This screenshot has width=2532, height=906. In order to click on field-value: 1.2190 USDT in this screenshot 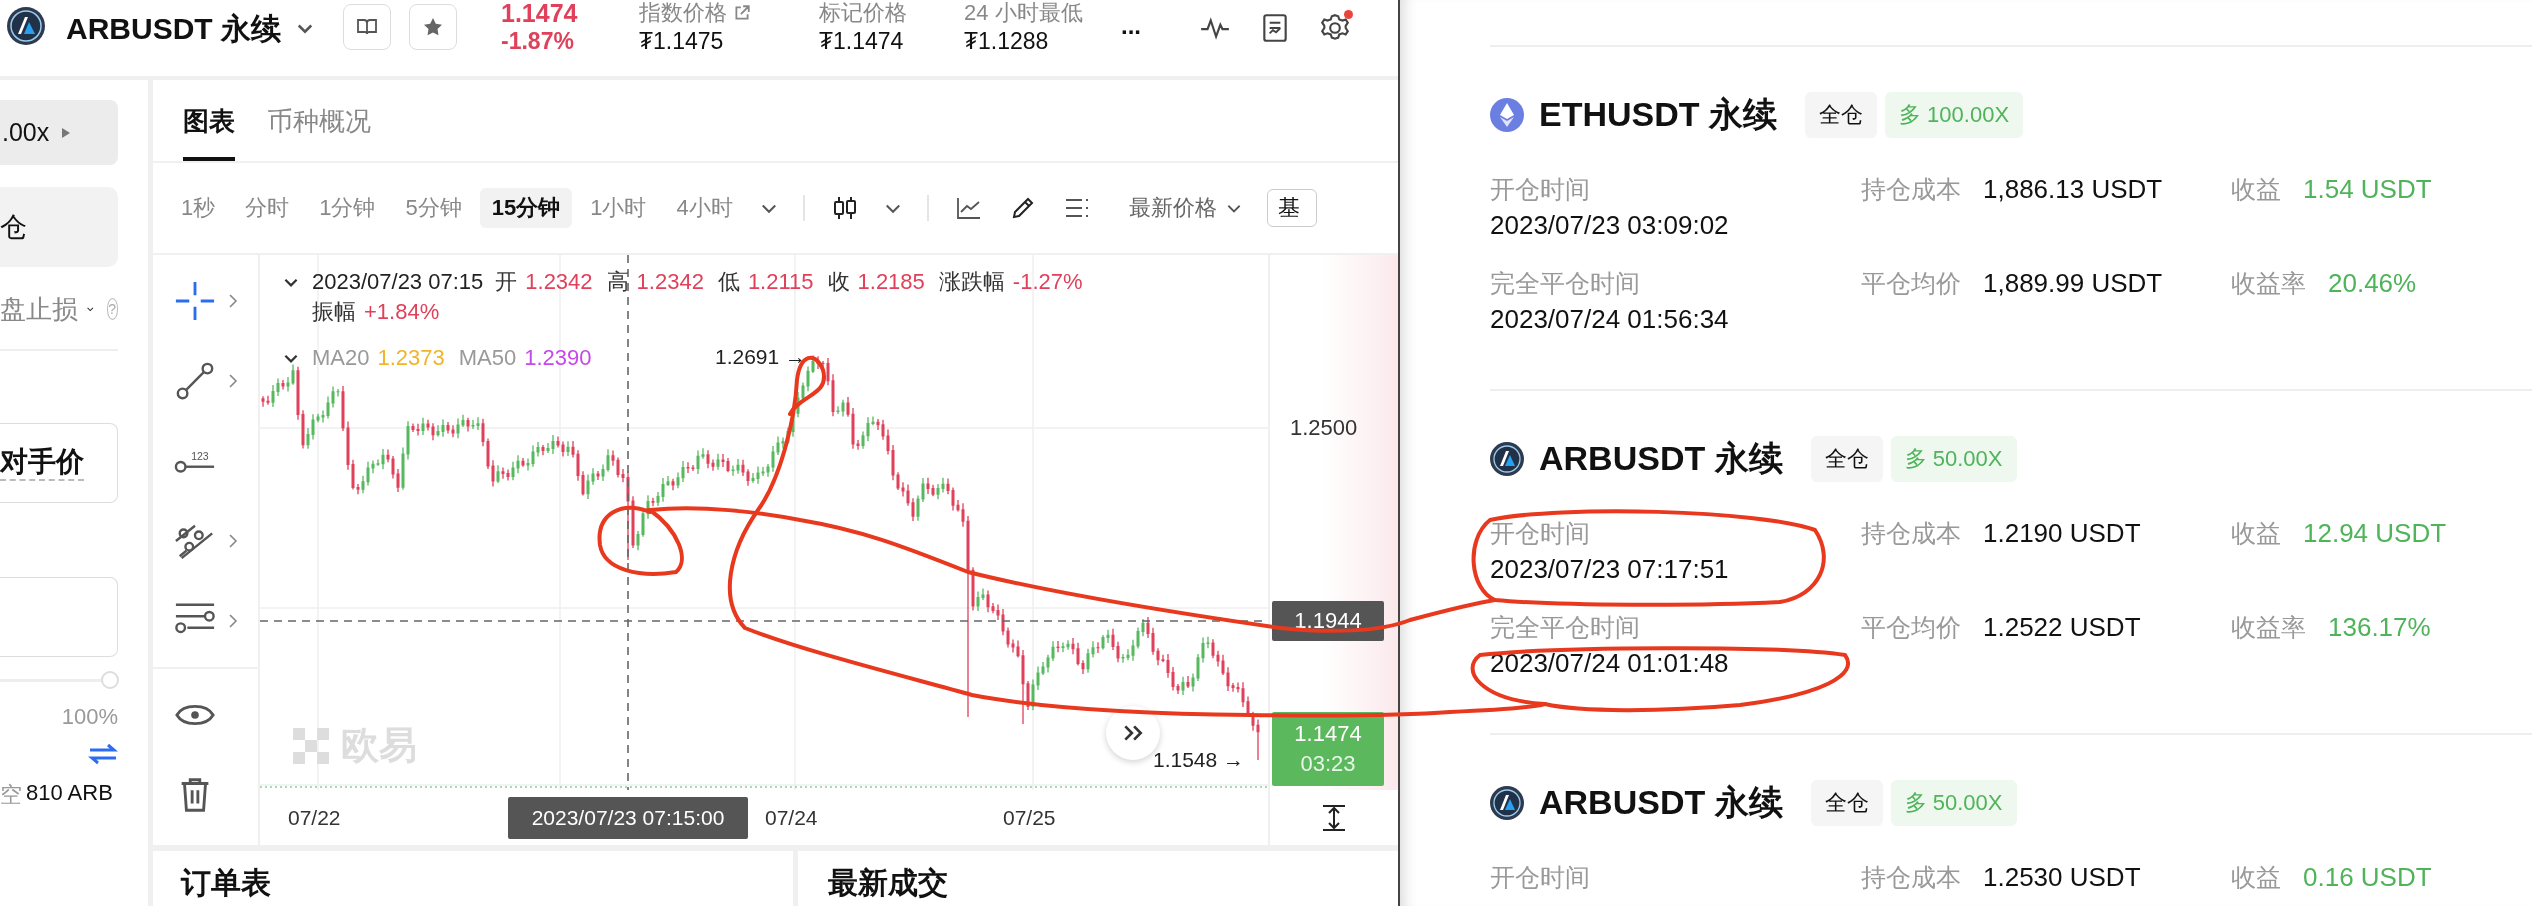, I will do `click(2062, 533)`.